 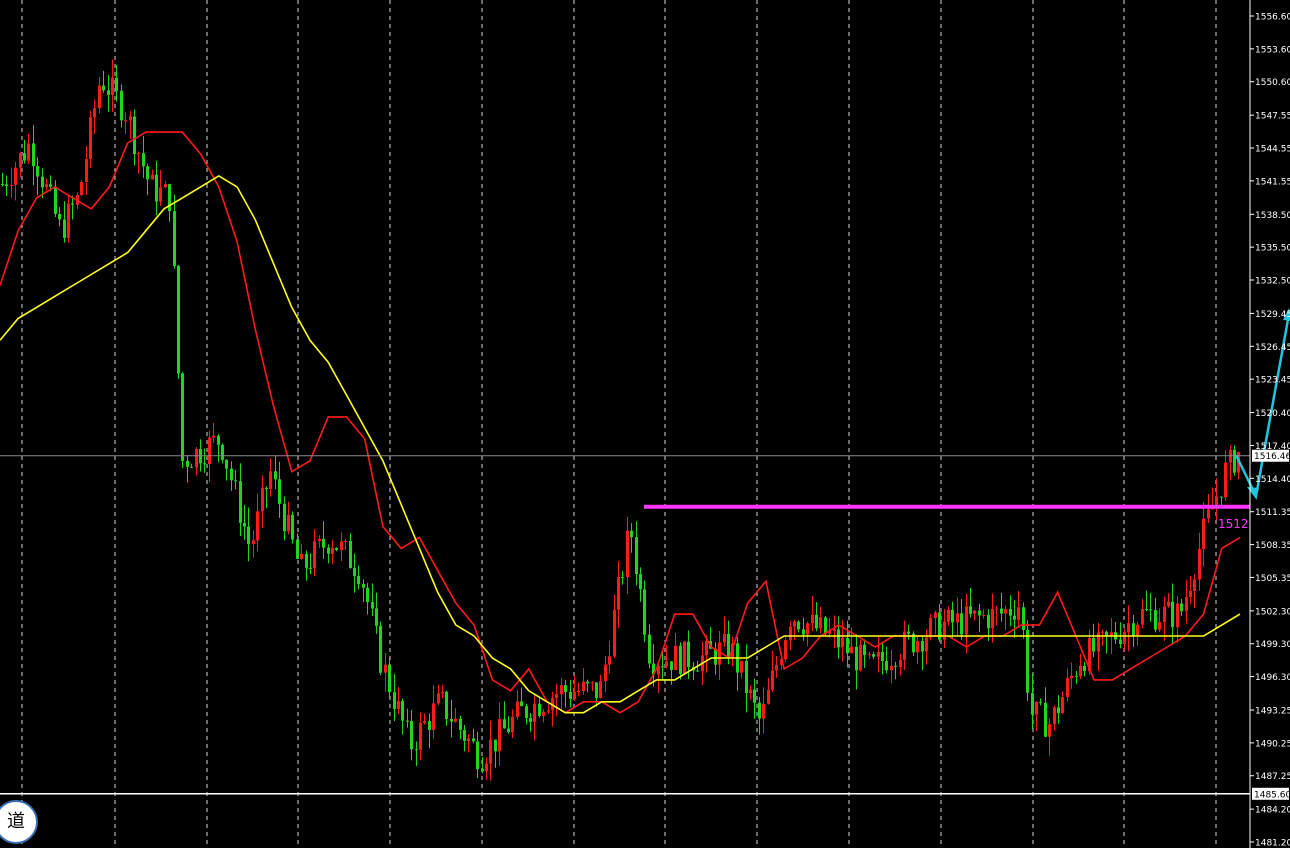 I want to click on axis-tick-17: 1505.35, so click(x=1272, y=579).